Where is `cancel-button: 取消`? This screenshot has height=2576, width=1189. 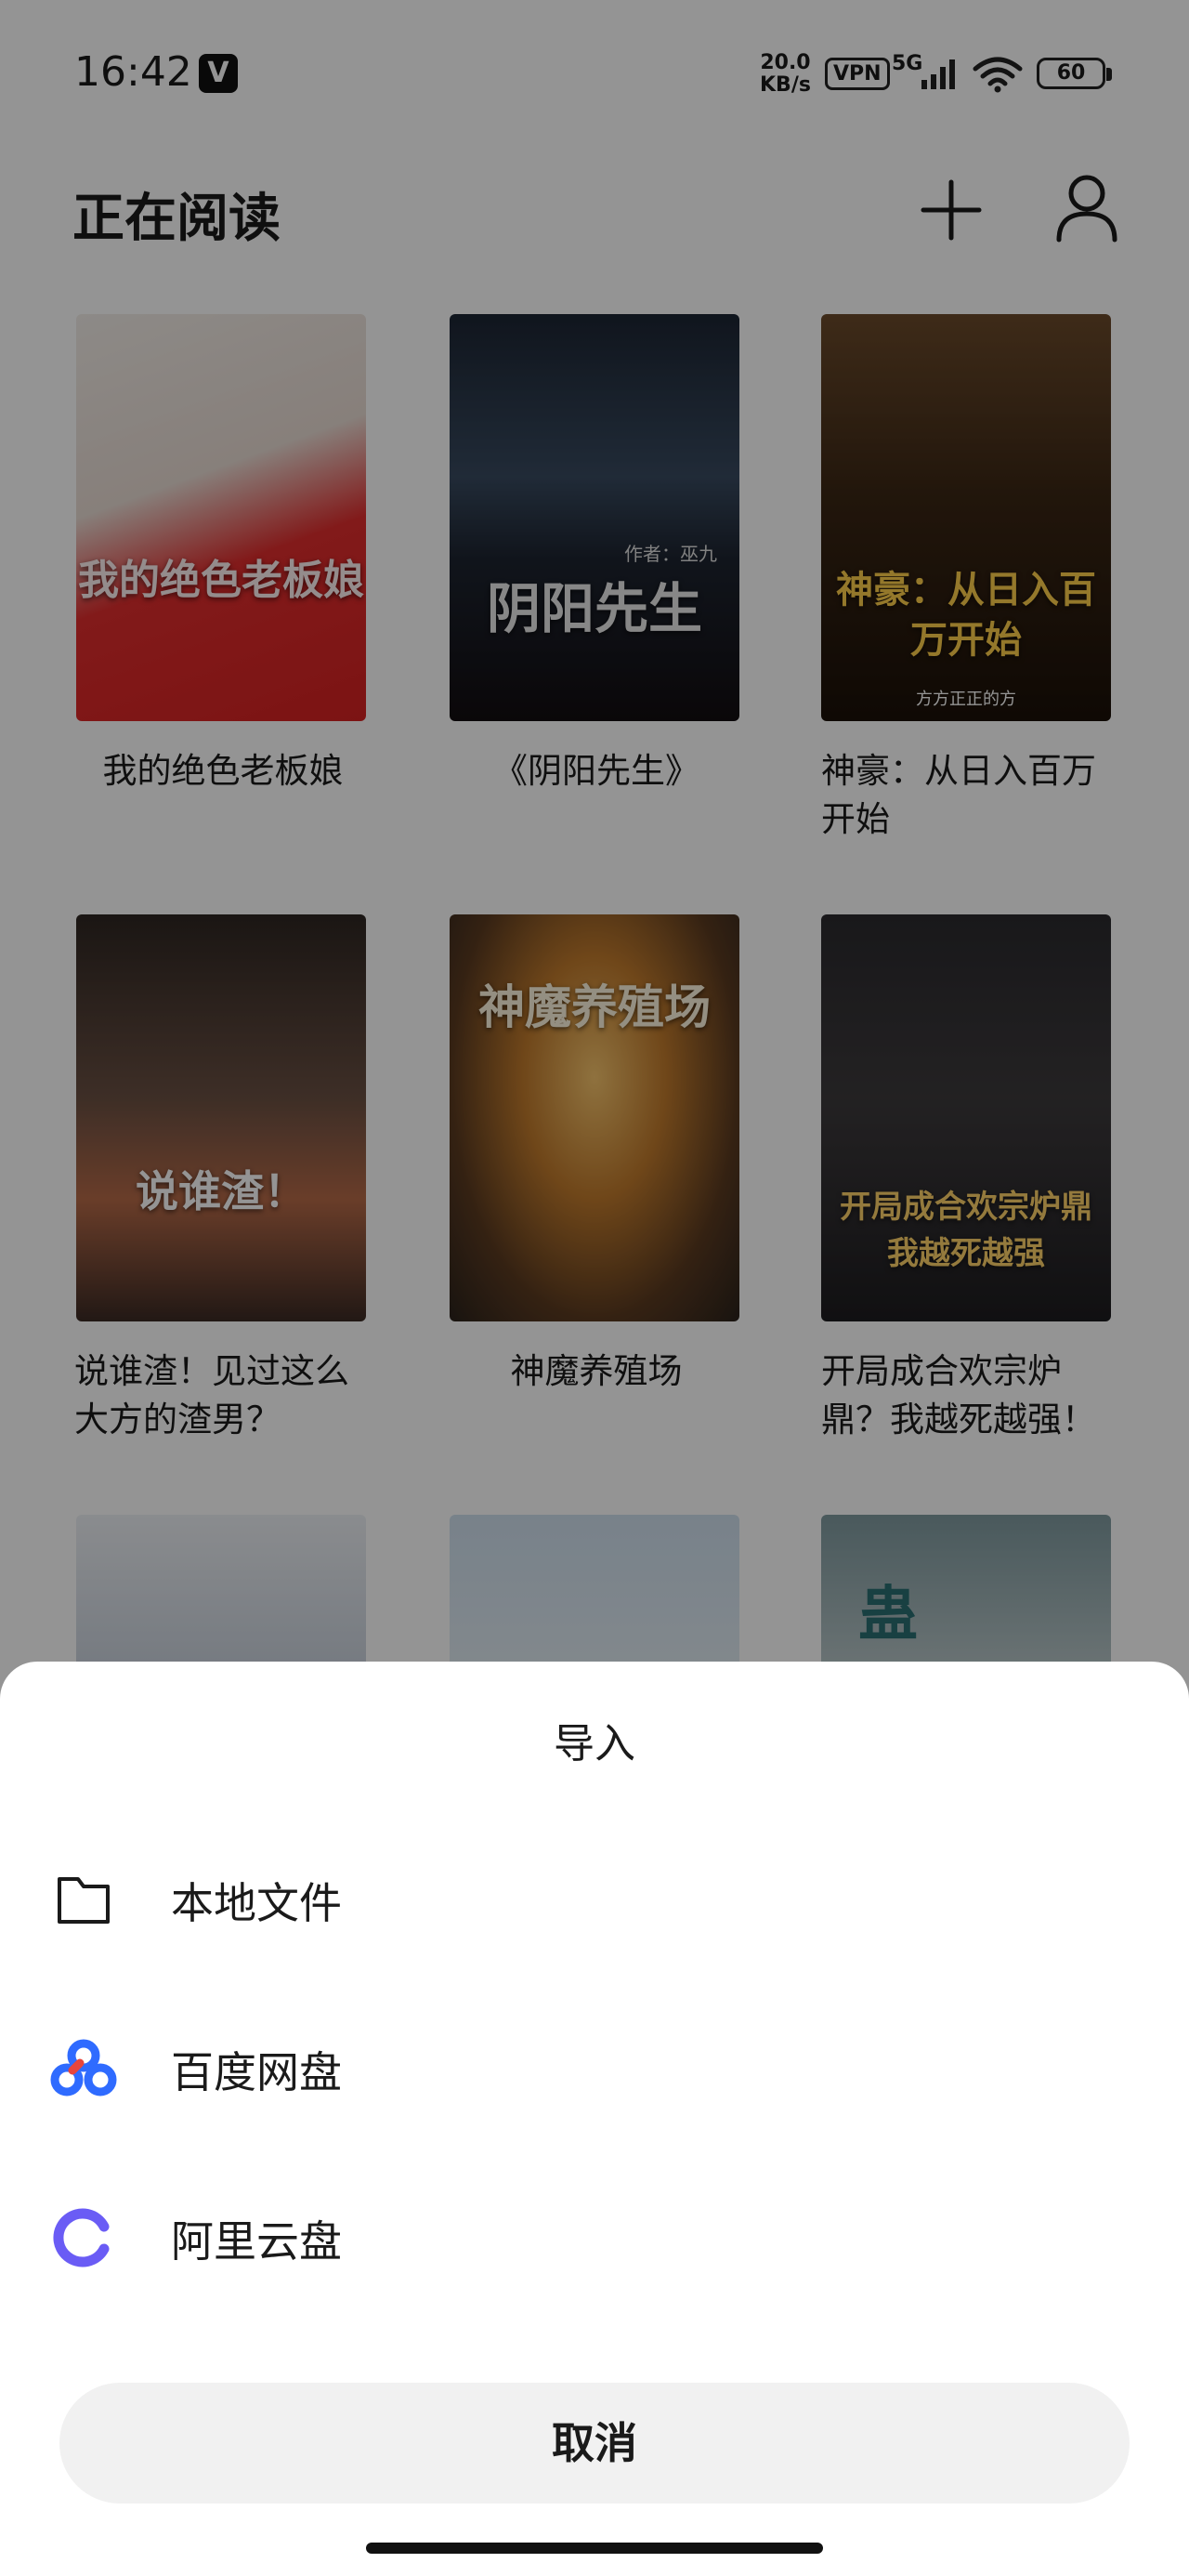
cancel-button: 取消 is located at coordinates (594, 2443).